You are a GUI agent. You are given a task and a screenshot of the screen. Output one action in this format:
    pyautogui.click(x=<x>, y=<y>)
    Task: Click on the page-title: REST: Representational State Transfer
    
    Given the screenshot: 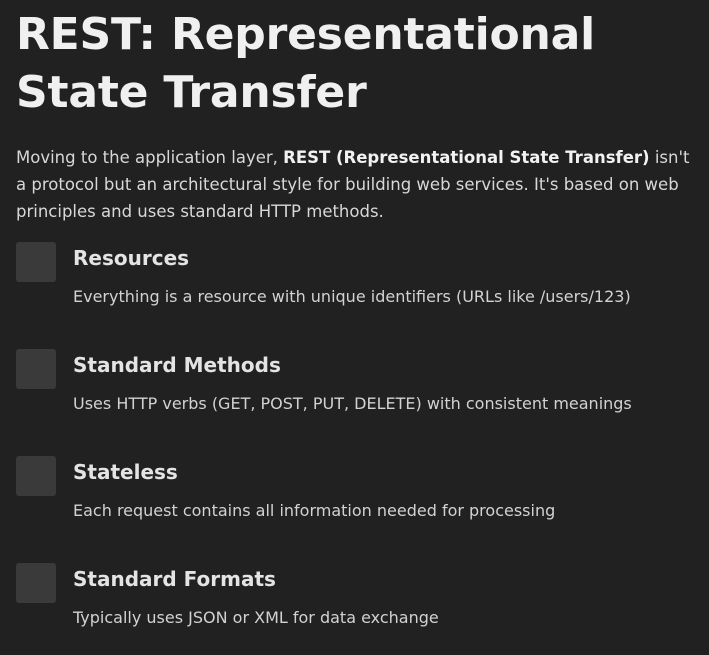 What is the action you would take?
    pyautogui.click(x=306, y=63)
    